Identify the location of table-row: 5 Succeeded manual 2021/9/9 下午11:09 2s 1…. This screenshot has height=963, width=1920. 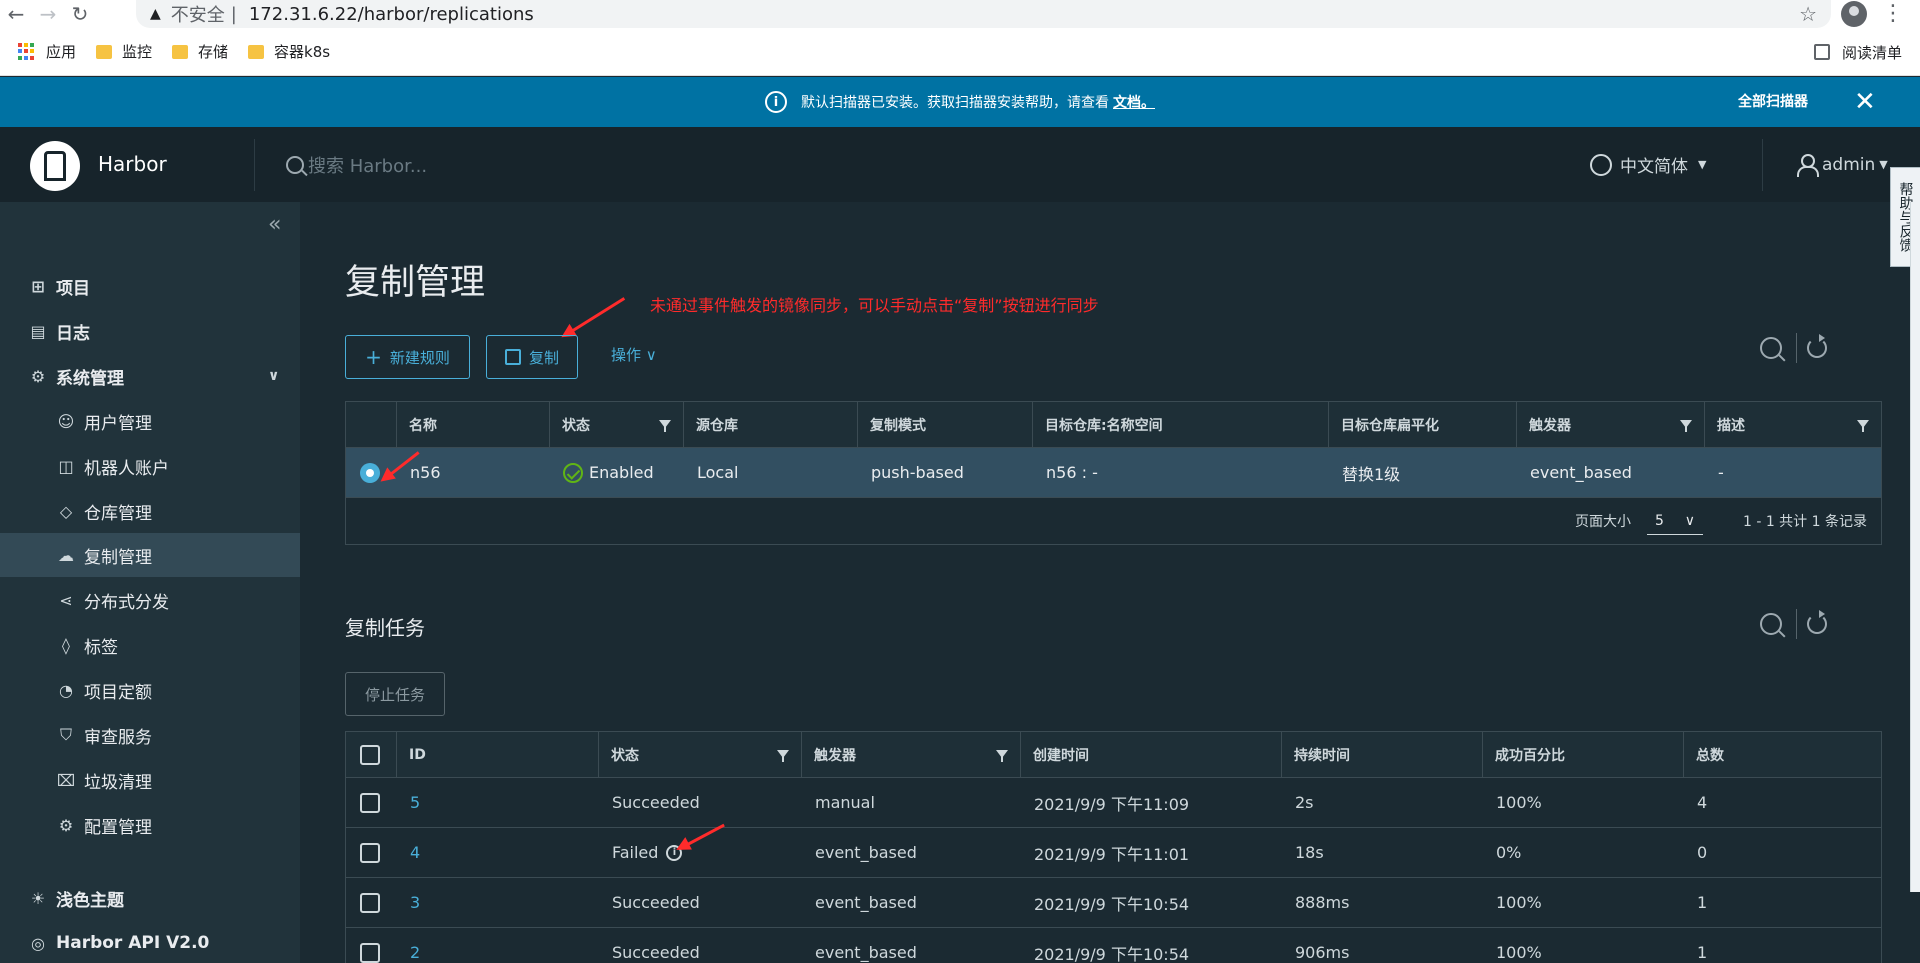
(1113, 803).